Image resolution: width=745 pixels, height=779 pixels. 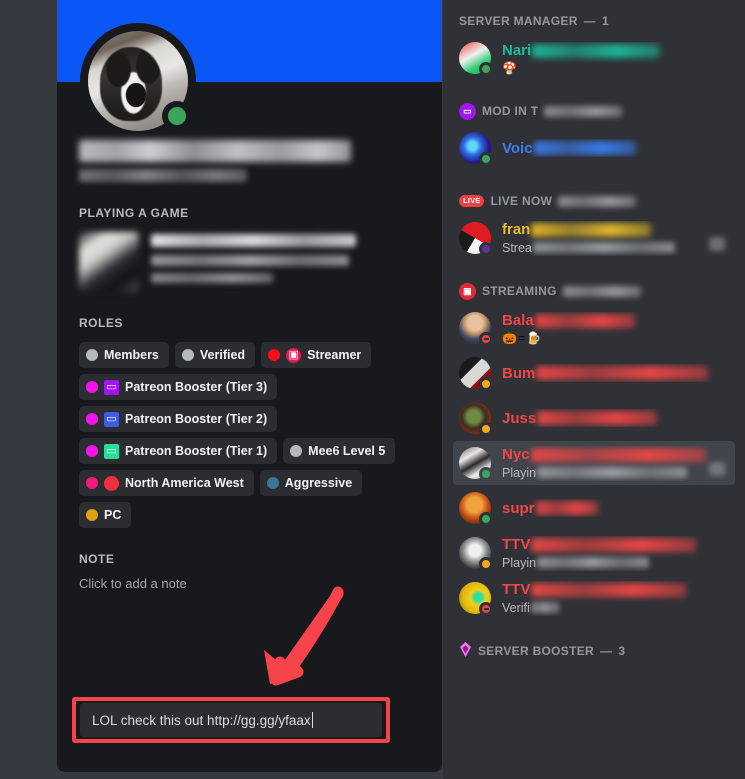 What do you see at coordinates (476, 239) in the screenshot?
I see `pokeball-avatar` at bounding box center [476, 239].